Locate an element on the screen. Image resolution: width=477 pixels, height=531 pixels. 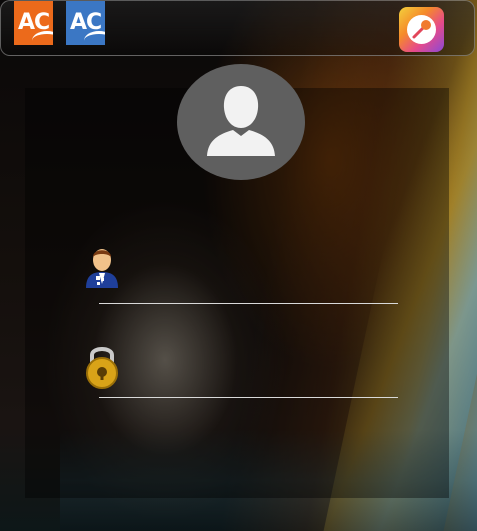
top-taskbar: AC AC is located at coordinates (237, 28).